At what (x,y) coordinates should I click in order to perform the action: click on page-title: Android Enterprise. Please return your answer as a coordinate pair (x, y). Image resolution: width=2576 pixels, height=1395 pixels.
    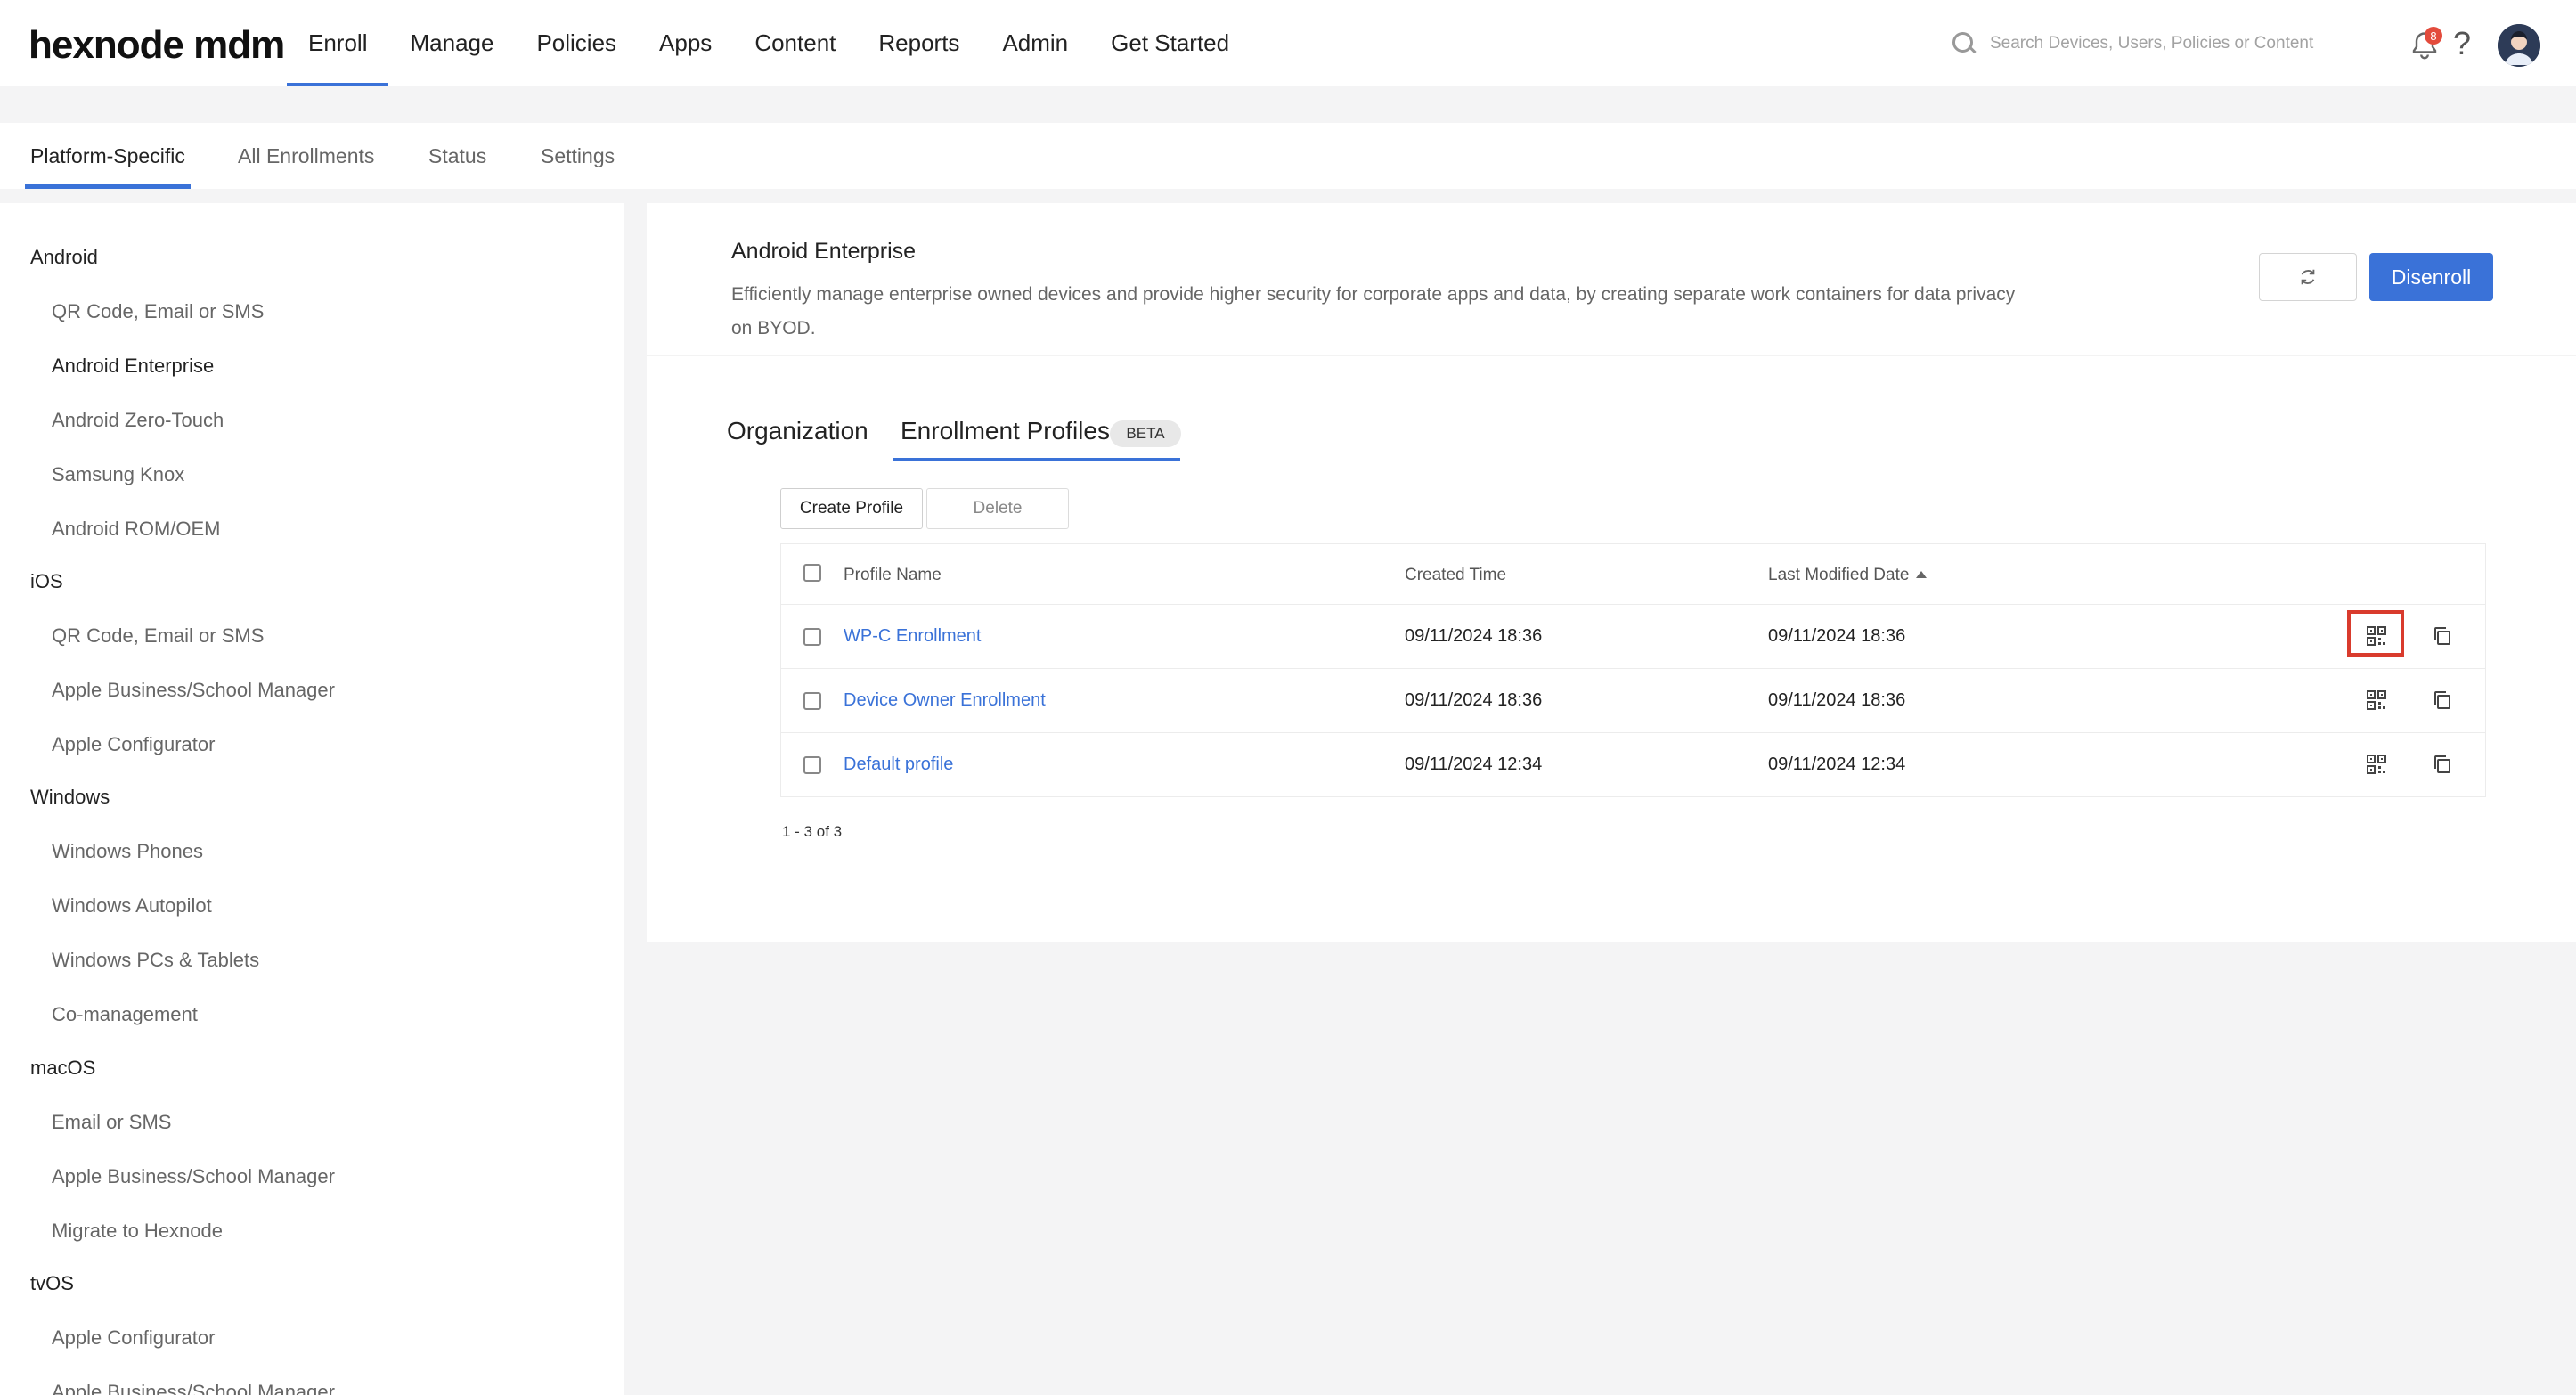
    Looking at the image, I should click on (824, 251).